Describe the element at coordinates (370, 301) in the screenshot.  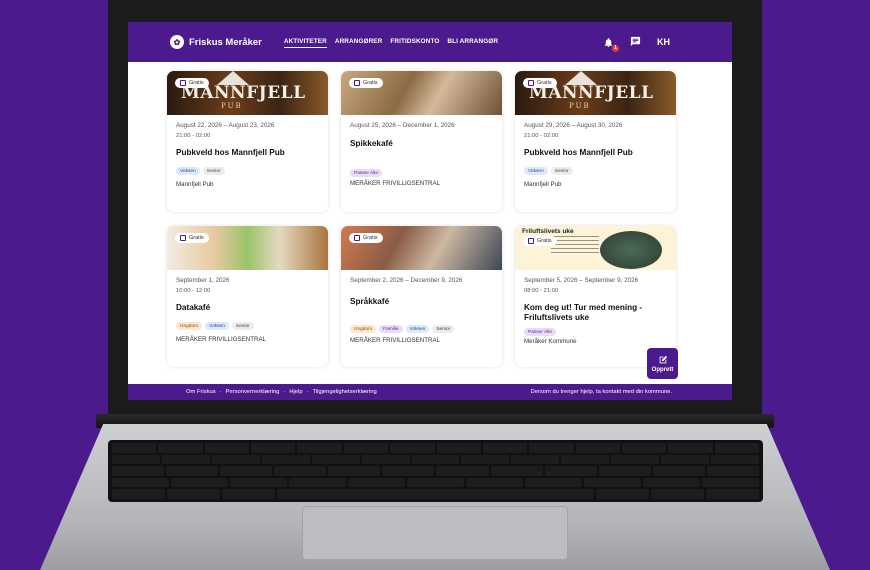
I see `activity-title: Språkkafé` at that location.